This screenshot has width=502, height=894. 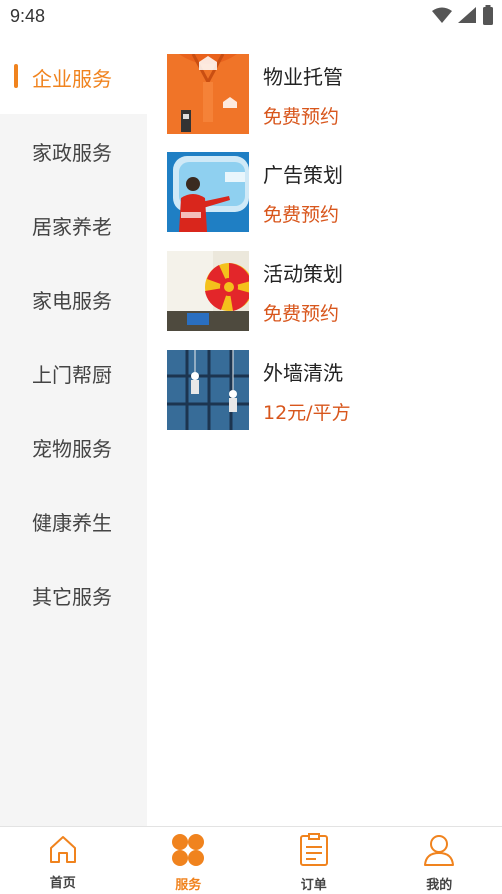 I want to click on service-name: 广告策划, so click(x=303, y=175).